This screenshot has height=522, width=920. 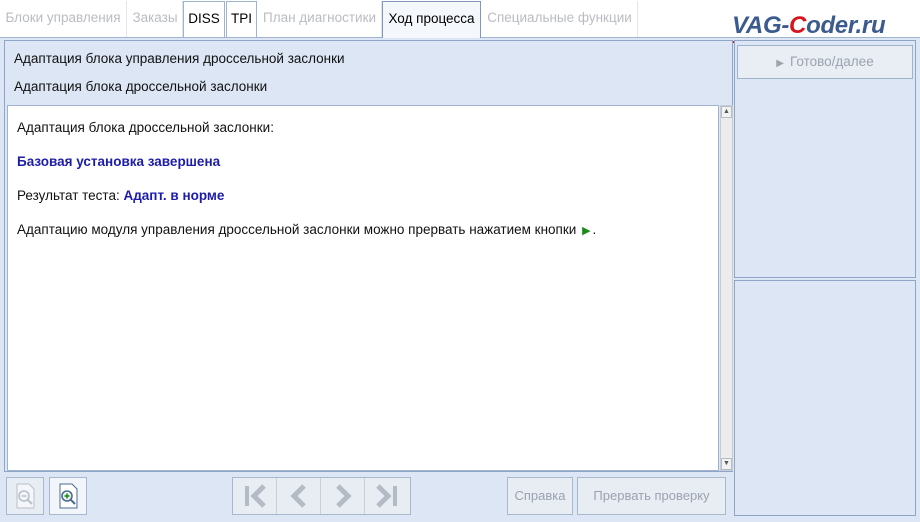 I want to click on zoom-out-button, so click(x=25, y=496).